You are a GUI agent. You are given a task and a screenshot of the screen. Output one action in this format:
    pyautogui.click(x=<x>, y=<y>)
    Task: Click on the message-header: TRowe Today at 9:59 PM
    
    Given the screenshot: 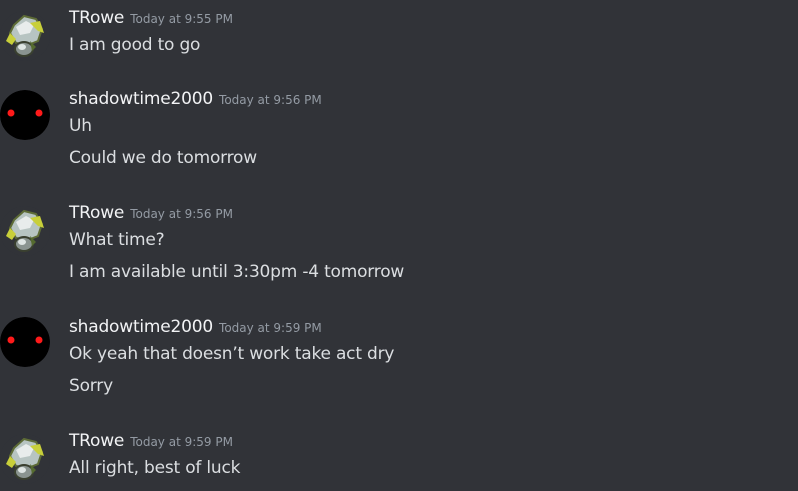 What is the action you would take?
    pyautogui.click(x=151, y=441)
    